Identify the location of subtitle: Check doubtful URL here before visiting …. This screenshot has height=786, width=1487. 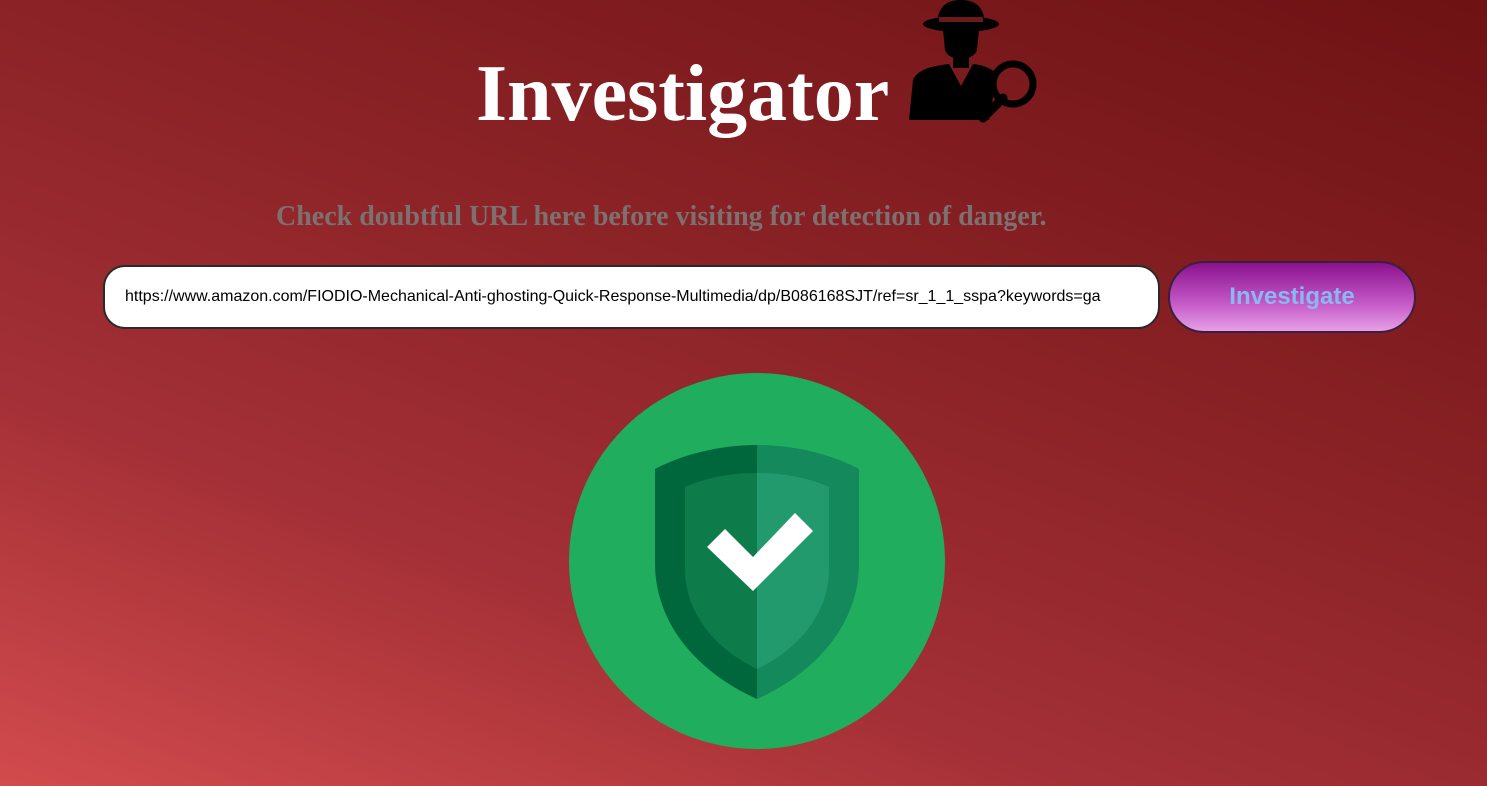
(661, 216).